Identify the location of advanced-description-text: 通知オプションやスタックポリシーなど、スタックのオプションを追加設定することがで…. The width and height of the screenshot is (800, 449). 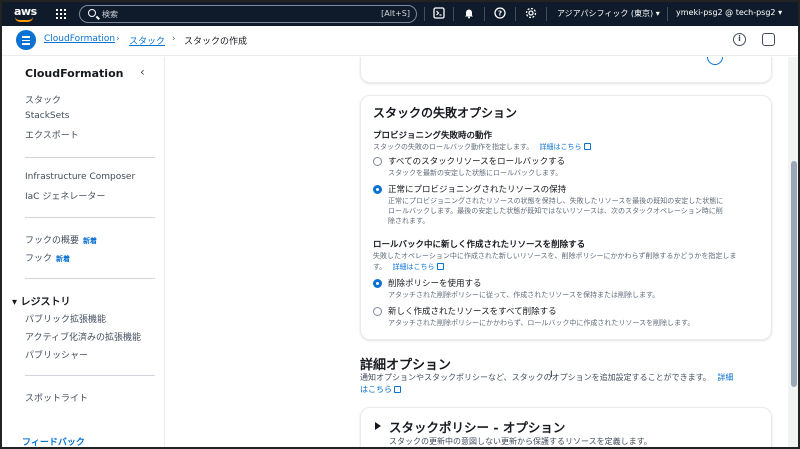
(535, 377).